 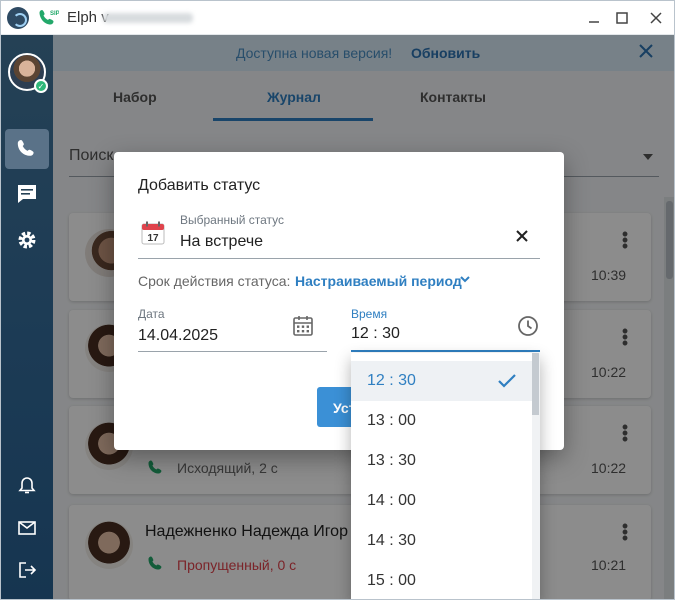 What do you see at coordinates (148, 18) in the screenshot?
I see `title-blurred-version` at bounding box center [148, 18].